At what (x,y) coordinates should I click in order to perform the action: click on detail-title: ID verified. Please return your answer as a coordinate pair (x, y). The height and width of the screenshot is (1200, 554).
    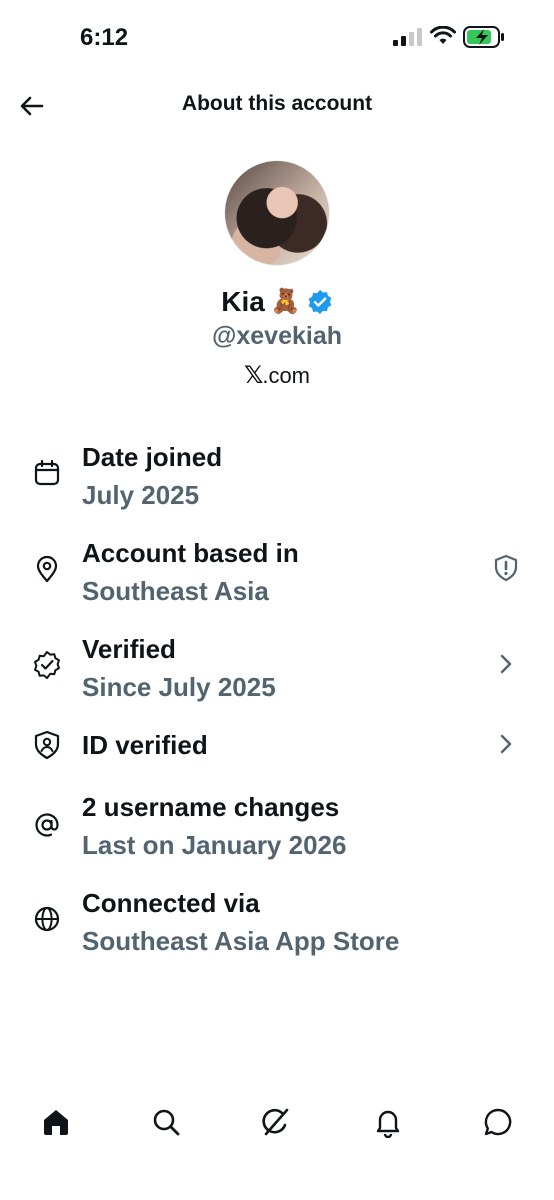
    Looking at the image, I should click on (145, 745).